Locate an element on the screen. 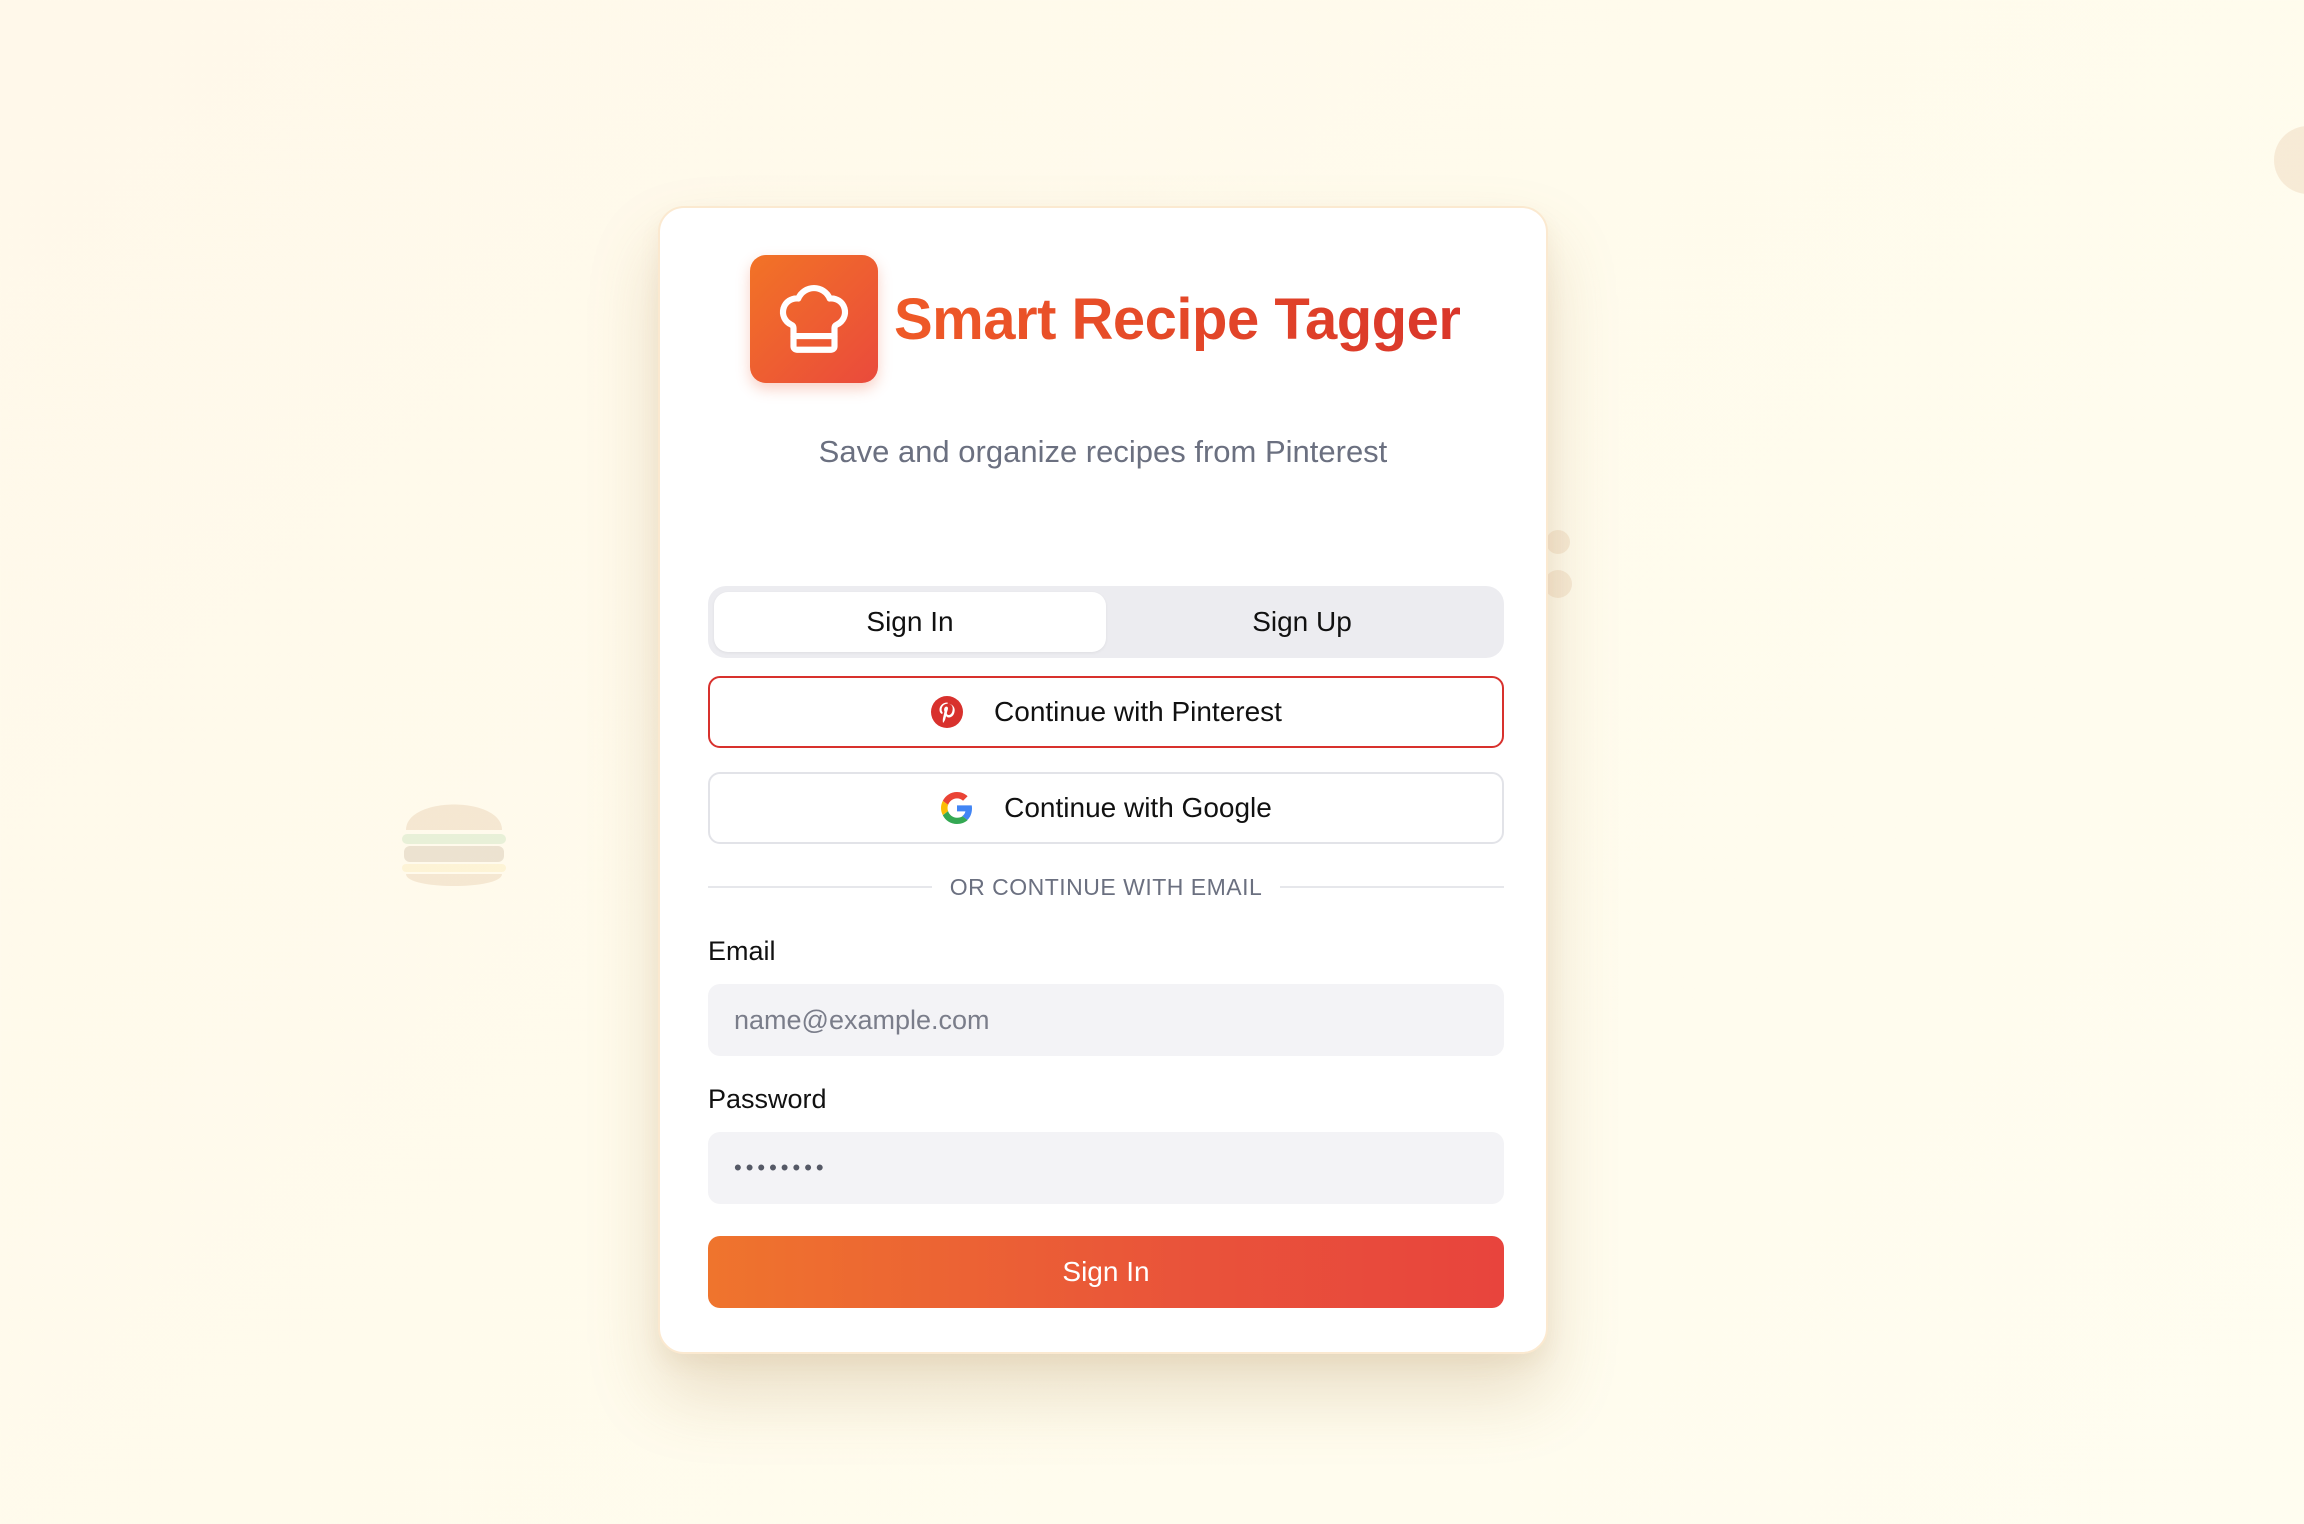 The width and height of the screenshot is (2304, 1524). divider-label: OR CONTINUE WITH EMAIL is located at coordinates (1106, 886).